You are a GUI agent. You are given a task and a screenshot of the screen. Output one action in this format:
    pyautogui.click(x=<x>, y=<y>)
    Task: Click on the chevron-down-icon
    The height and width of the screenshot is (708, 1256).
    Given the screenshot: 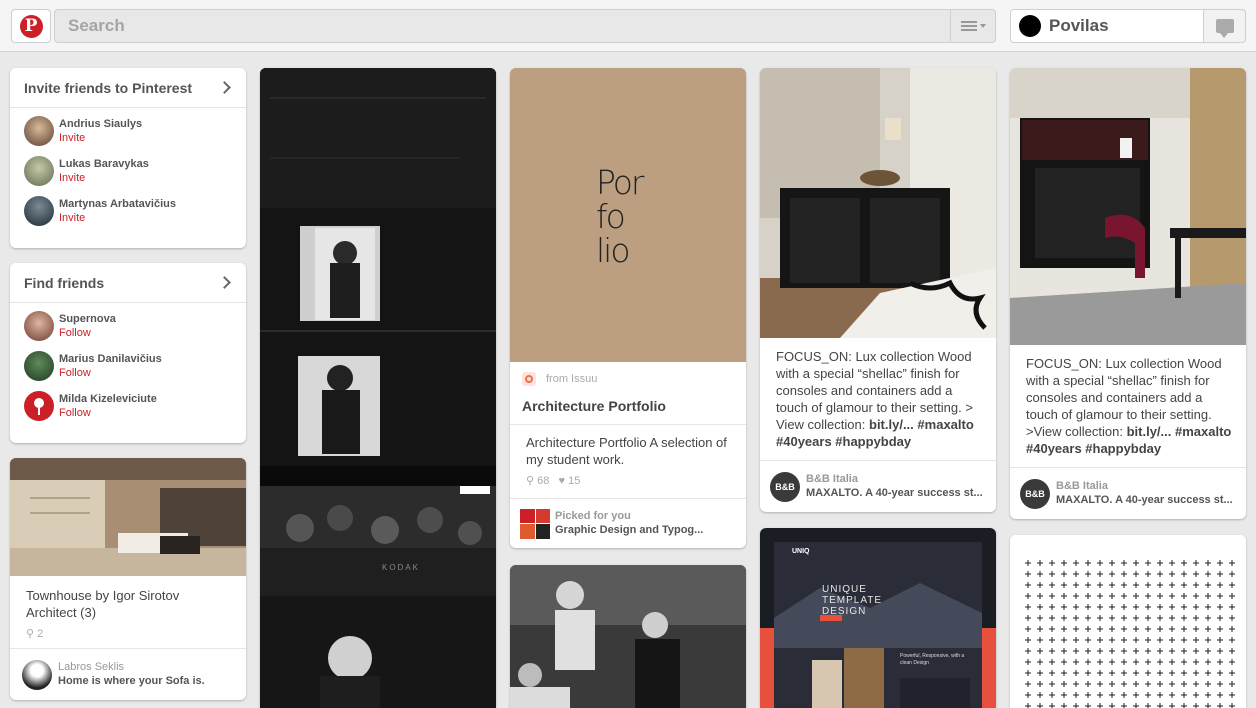 What is the action you would take?
    pyautogui.click(x=982, y=26)
    